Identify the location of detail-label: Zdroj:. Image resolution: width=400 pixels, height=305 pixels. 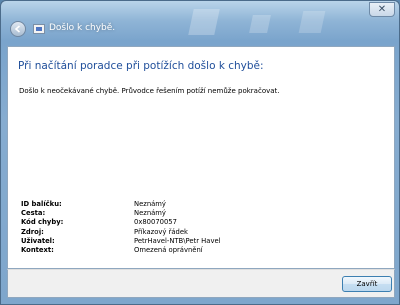
(32, 231).